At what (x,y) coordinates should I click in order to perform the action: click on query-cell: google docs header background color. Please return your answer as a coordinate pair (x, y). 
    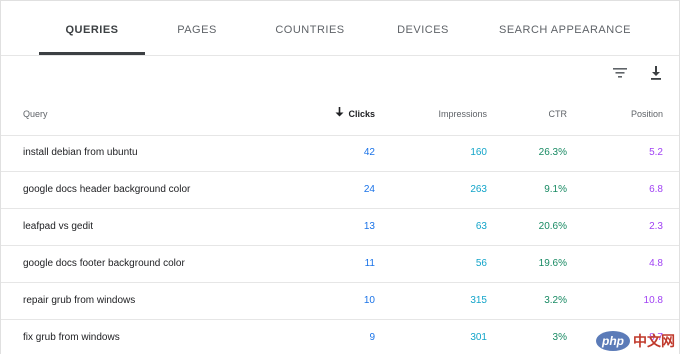
    Looking at the image, I should click on (107, 189).